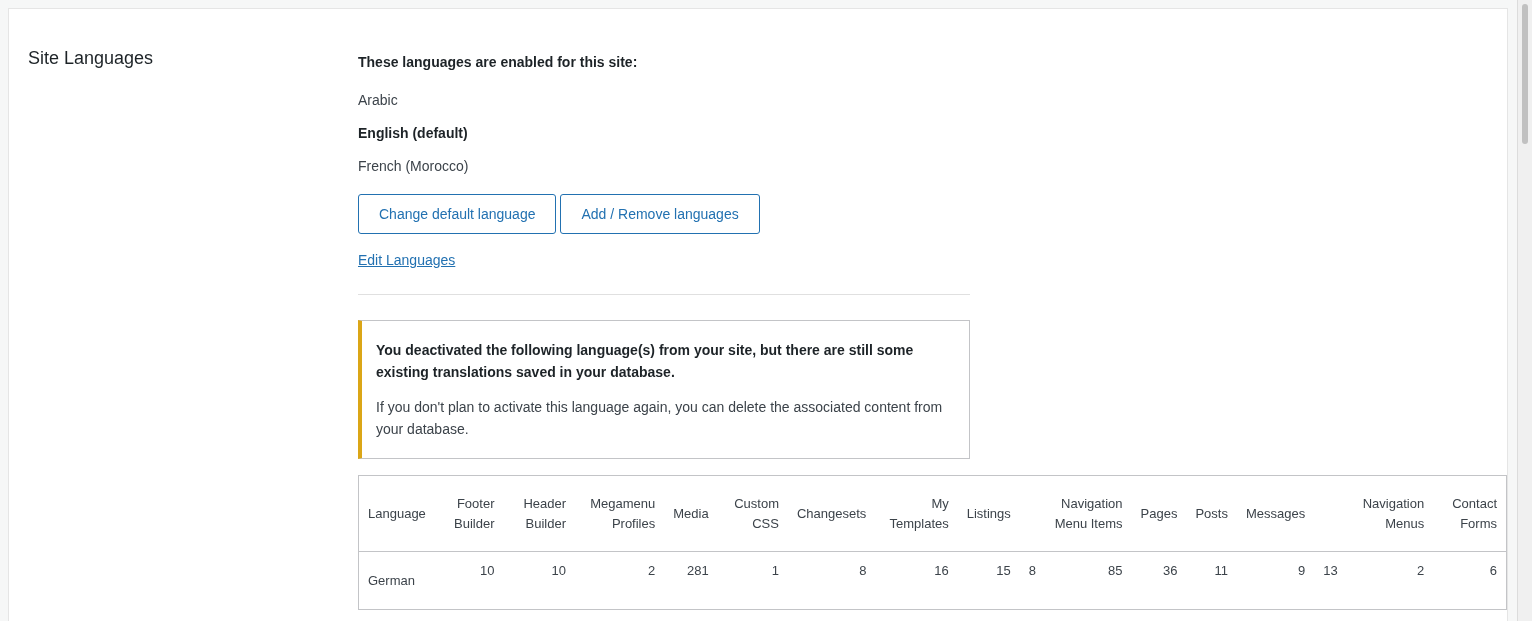  I want to click on outline-button: Change default language, so click(457, 214).